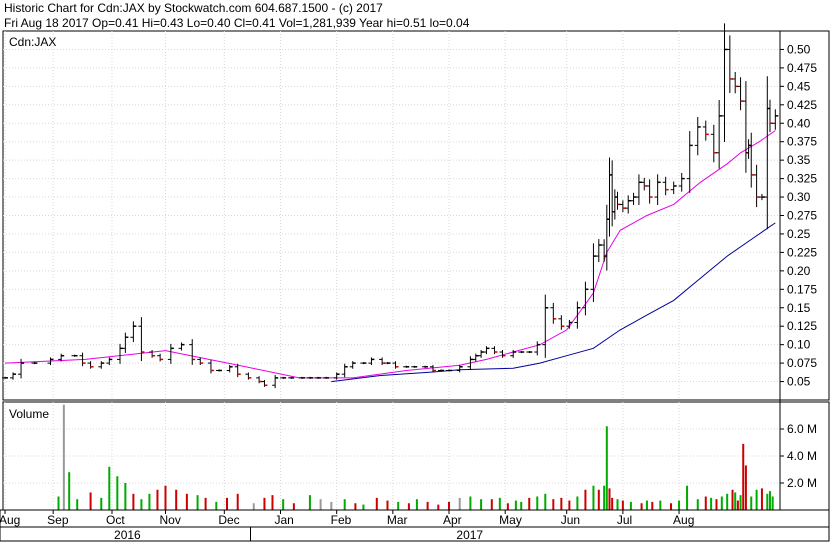 The height and width of the screenshot is (543, 830). What do you see at coordinates (624, 520) in the screenshot?
I see `month-label: Jul` at bounding box center [624, 520].